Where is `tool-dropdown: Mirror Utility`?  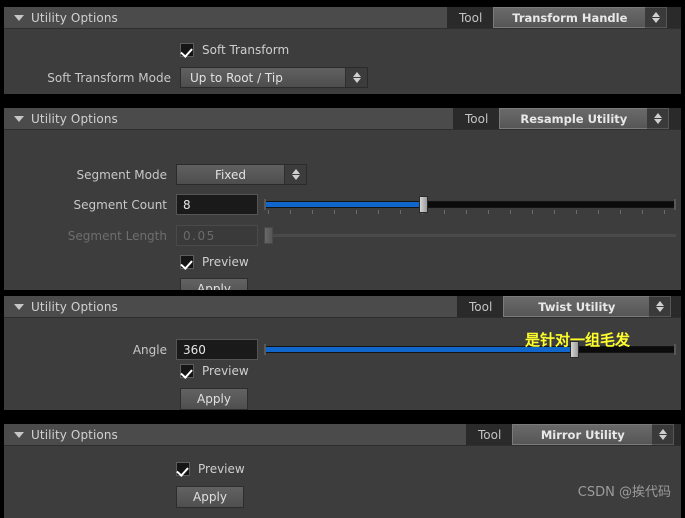 tool-dropdown: Mirror Utility is located at coordinates (582, 434).